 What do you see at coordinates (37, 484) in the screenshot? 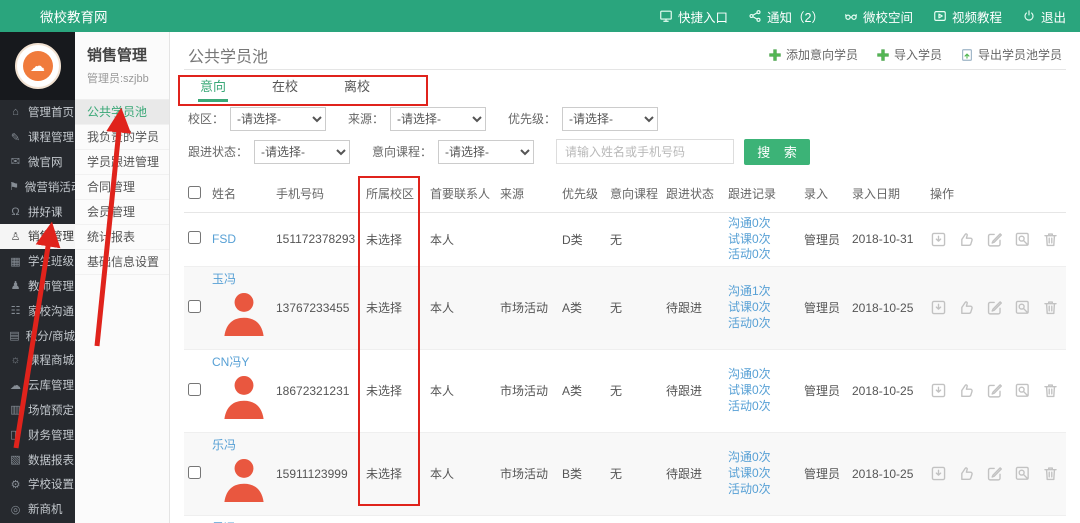
I see `sidebar-item-15: ⚙ 学校设置` at bounding box center [37, 484].